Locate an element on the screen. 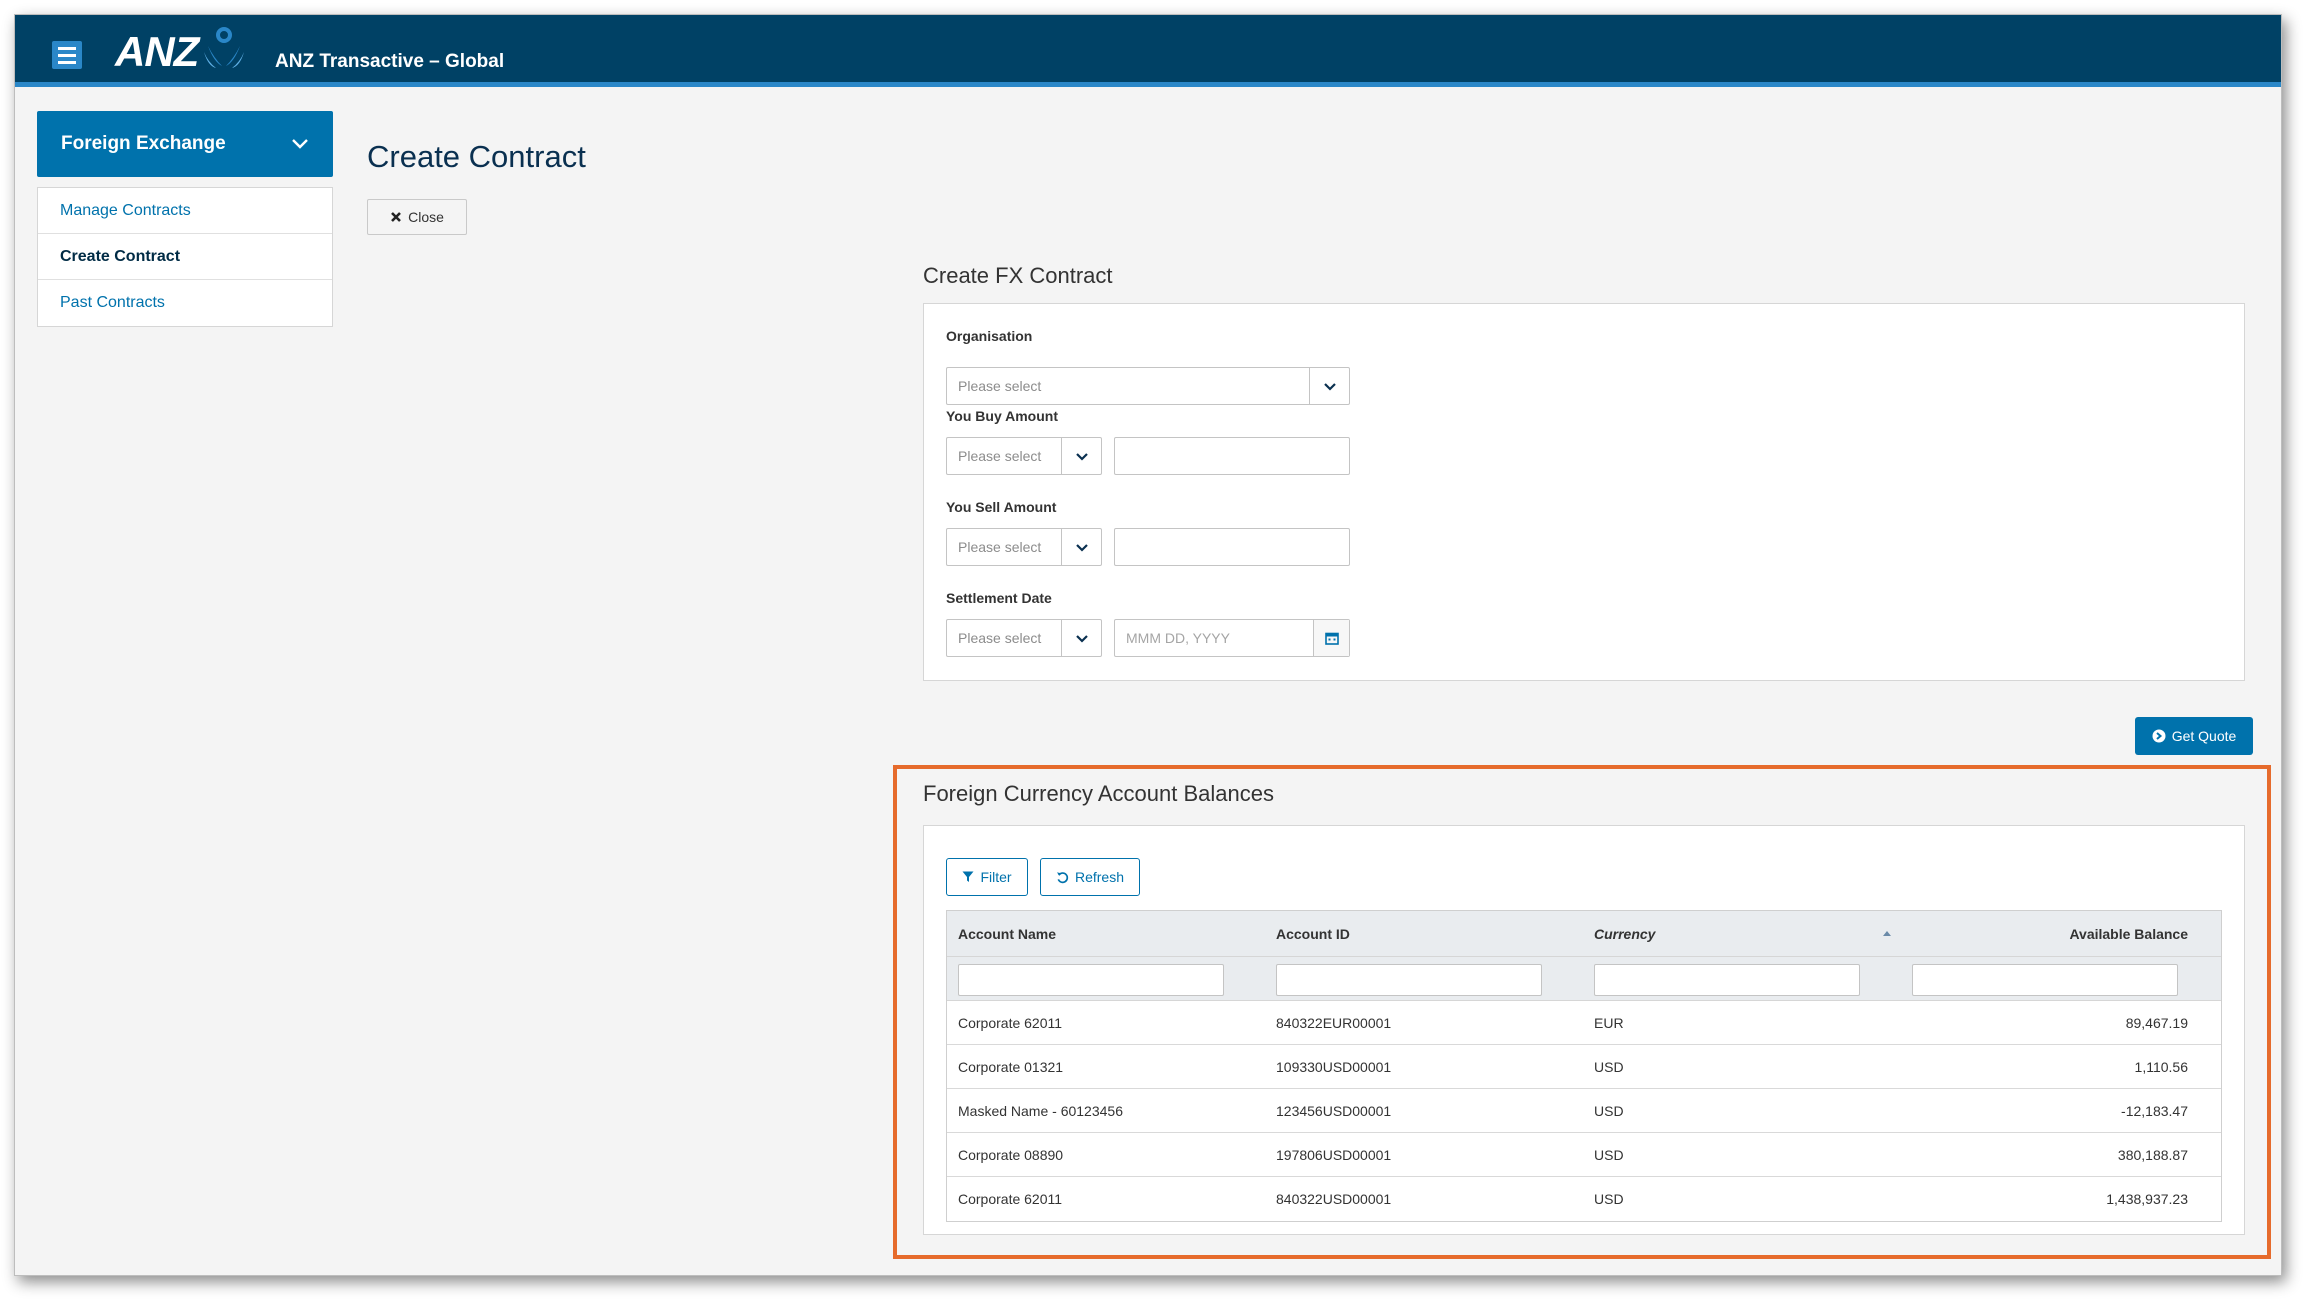 This screenshot has width=2310, height=1301. sell-currency-select: Please select is located at coordinates (1024, 547).